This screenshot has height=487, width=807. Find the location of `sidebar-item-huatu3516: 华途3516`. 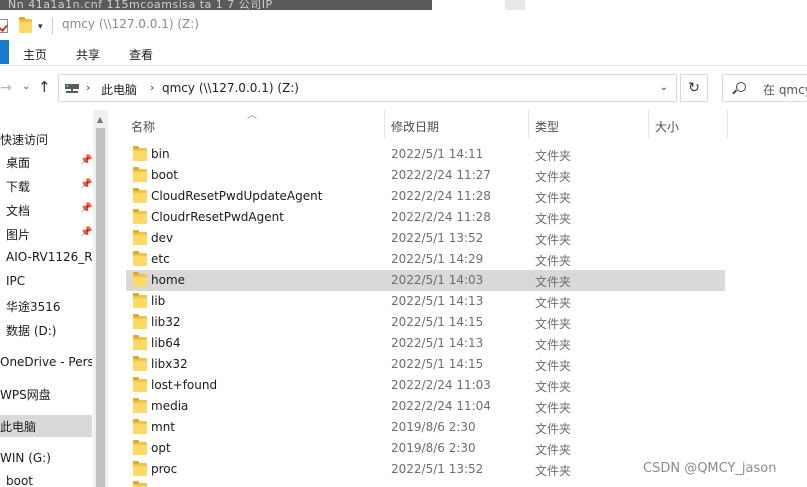

sidebar-item-huatu3516: 华途3516 is located at coordinates (46, 306).